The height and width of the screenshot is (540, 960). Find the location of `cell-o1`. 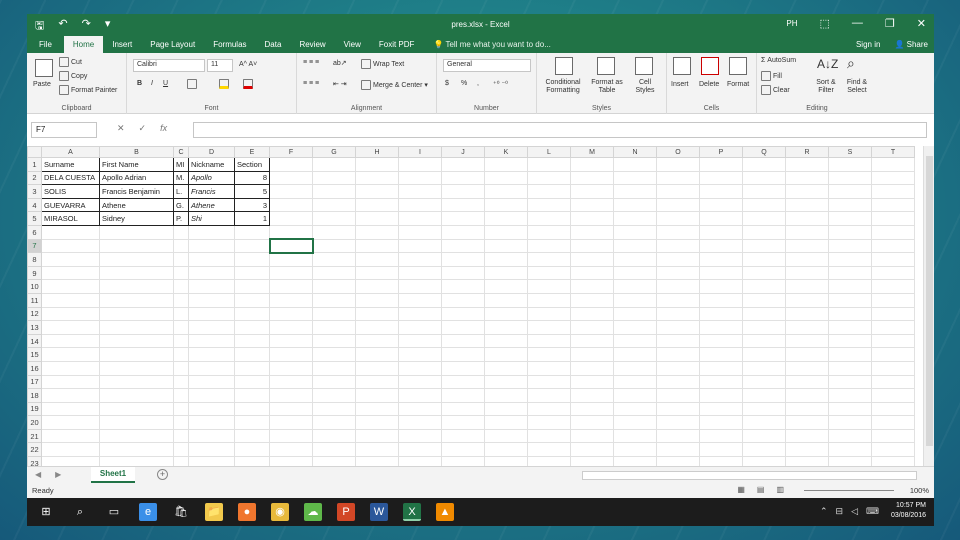

cell-o1 is located at coordinates (678, 164).